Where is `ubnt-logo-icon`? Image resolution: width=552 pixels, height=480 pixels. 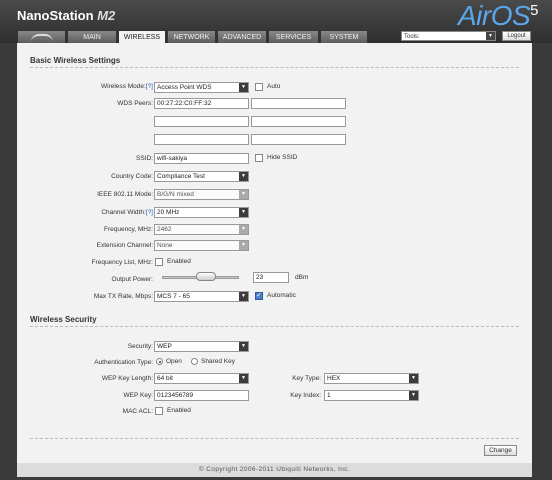
ubnt-logo-icon is located at coordinates (41, 38).